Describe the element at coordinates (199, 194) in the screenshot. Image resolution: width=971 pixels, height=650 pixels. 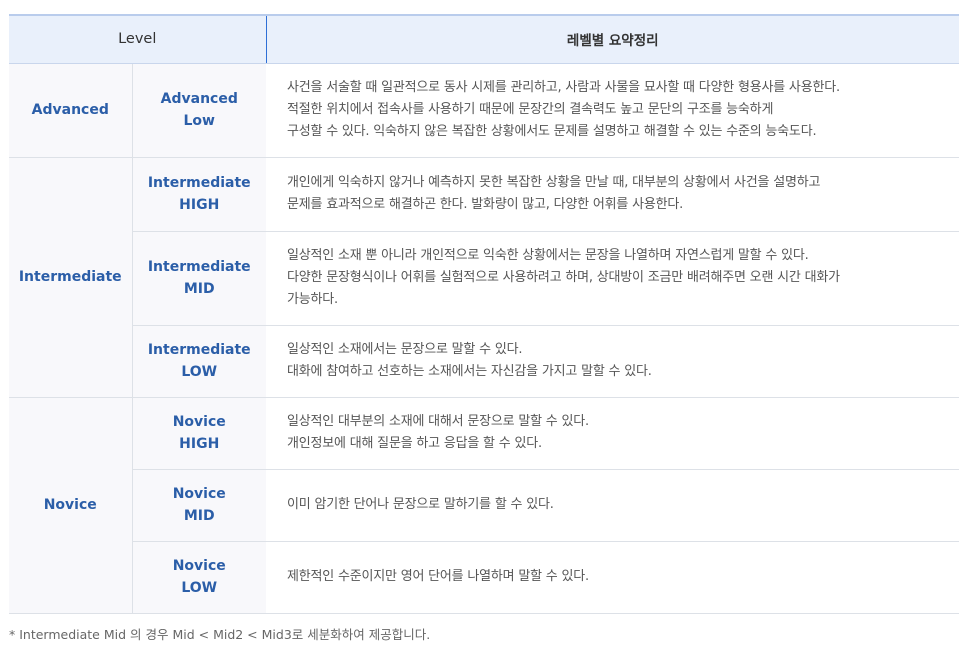
I see `level-cell-intermediate-high: Intermediate HIGH` at that location.